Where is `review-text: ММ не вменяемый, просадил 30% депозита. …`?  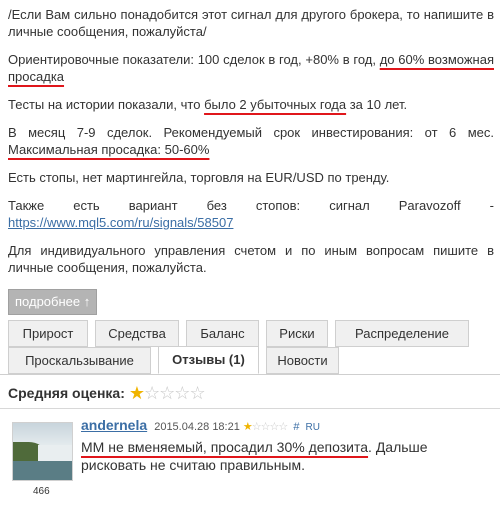
review-text: ММ не вменяемый, просадил 30% депозита. … is located at coordinates (254, 456).